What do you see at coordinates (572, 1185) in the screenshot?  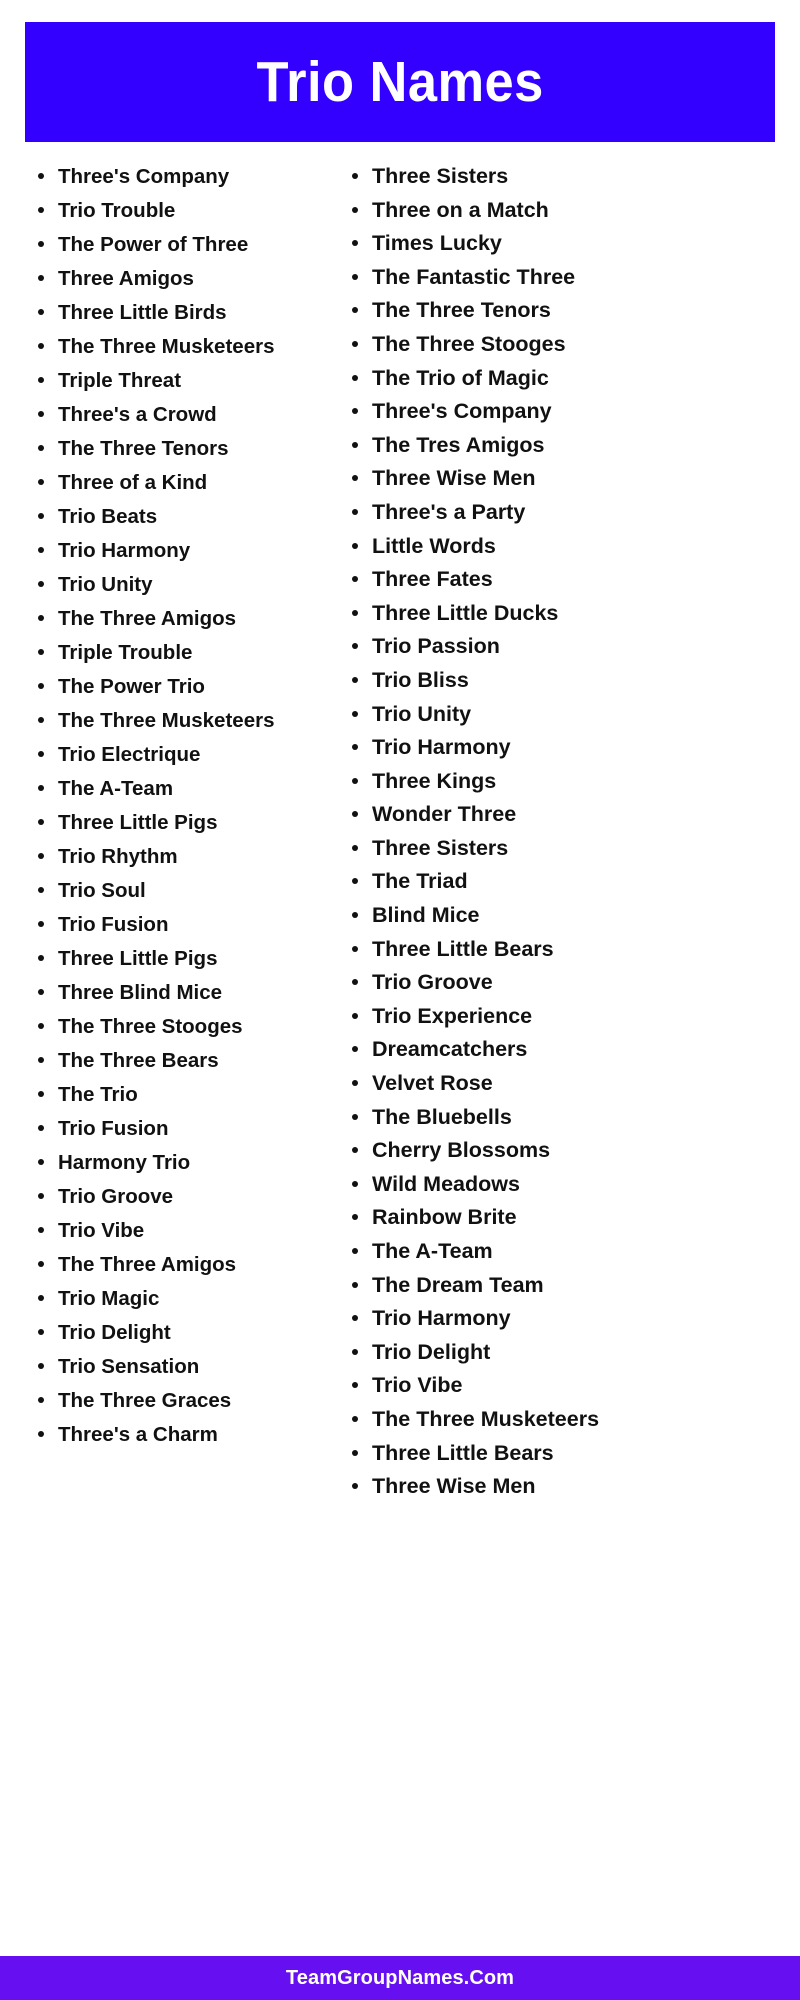 I see `list-item: Wild Meadows` at bounding box center [572, 1185].